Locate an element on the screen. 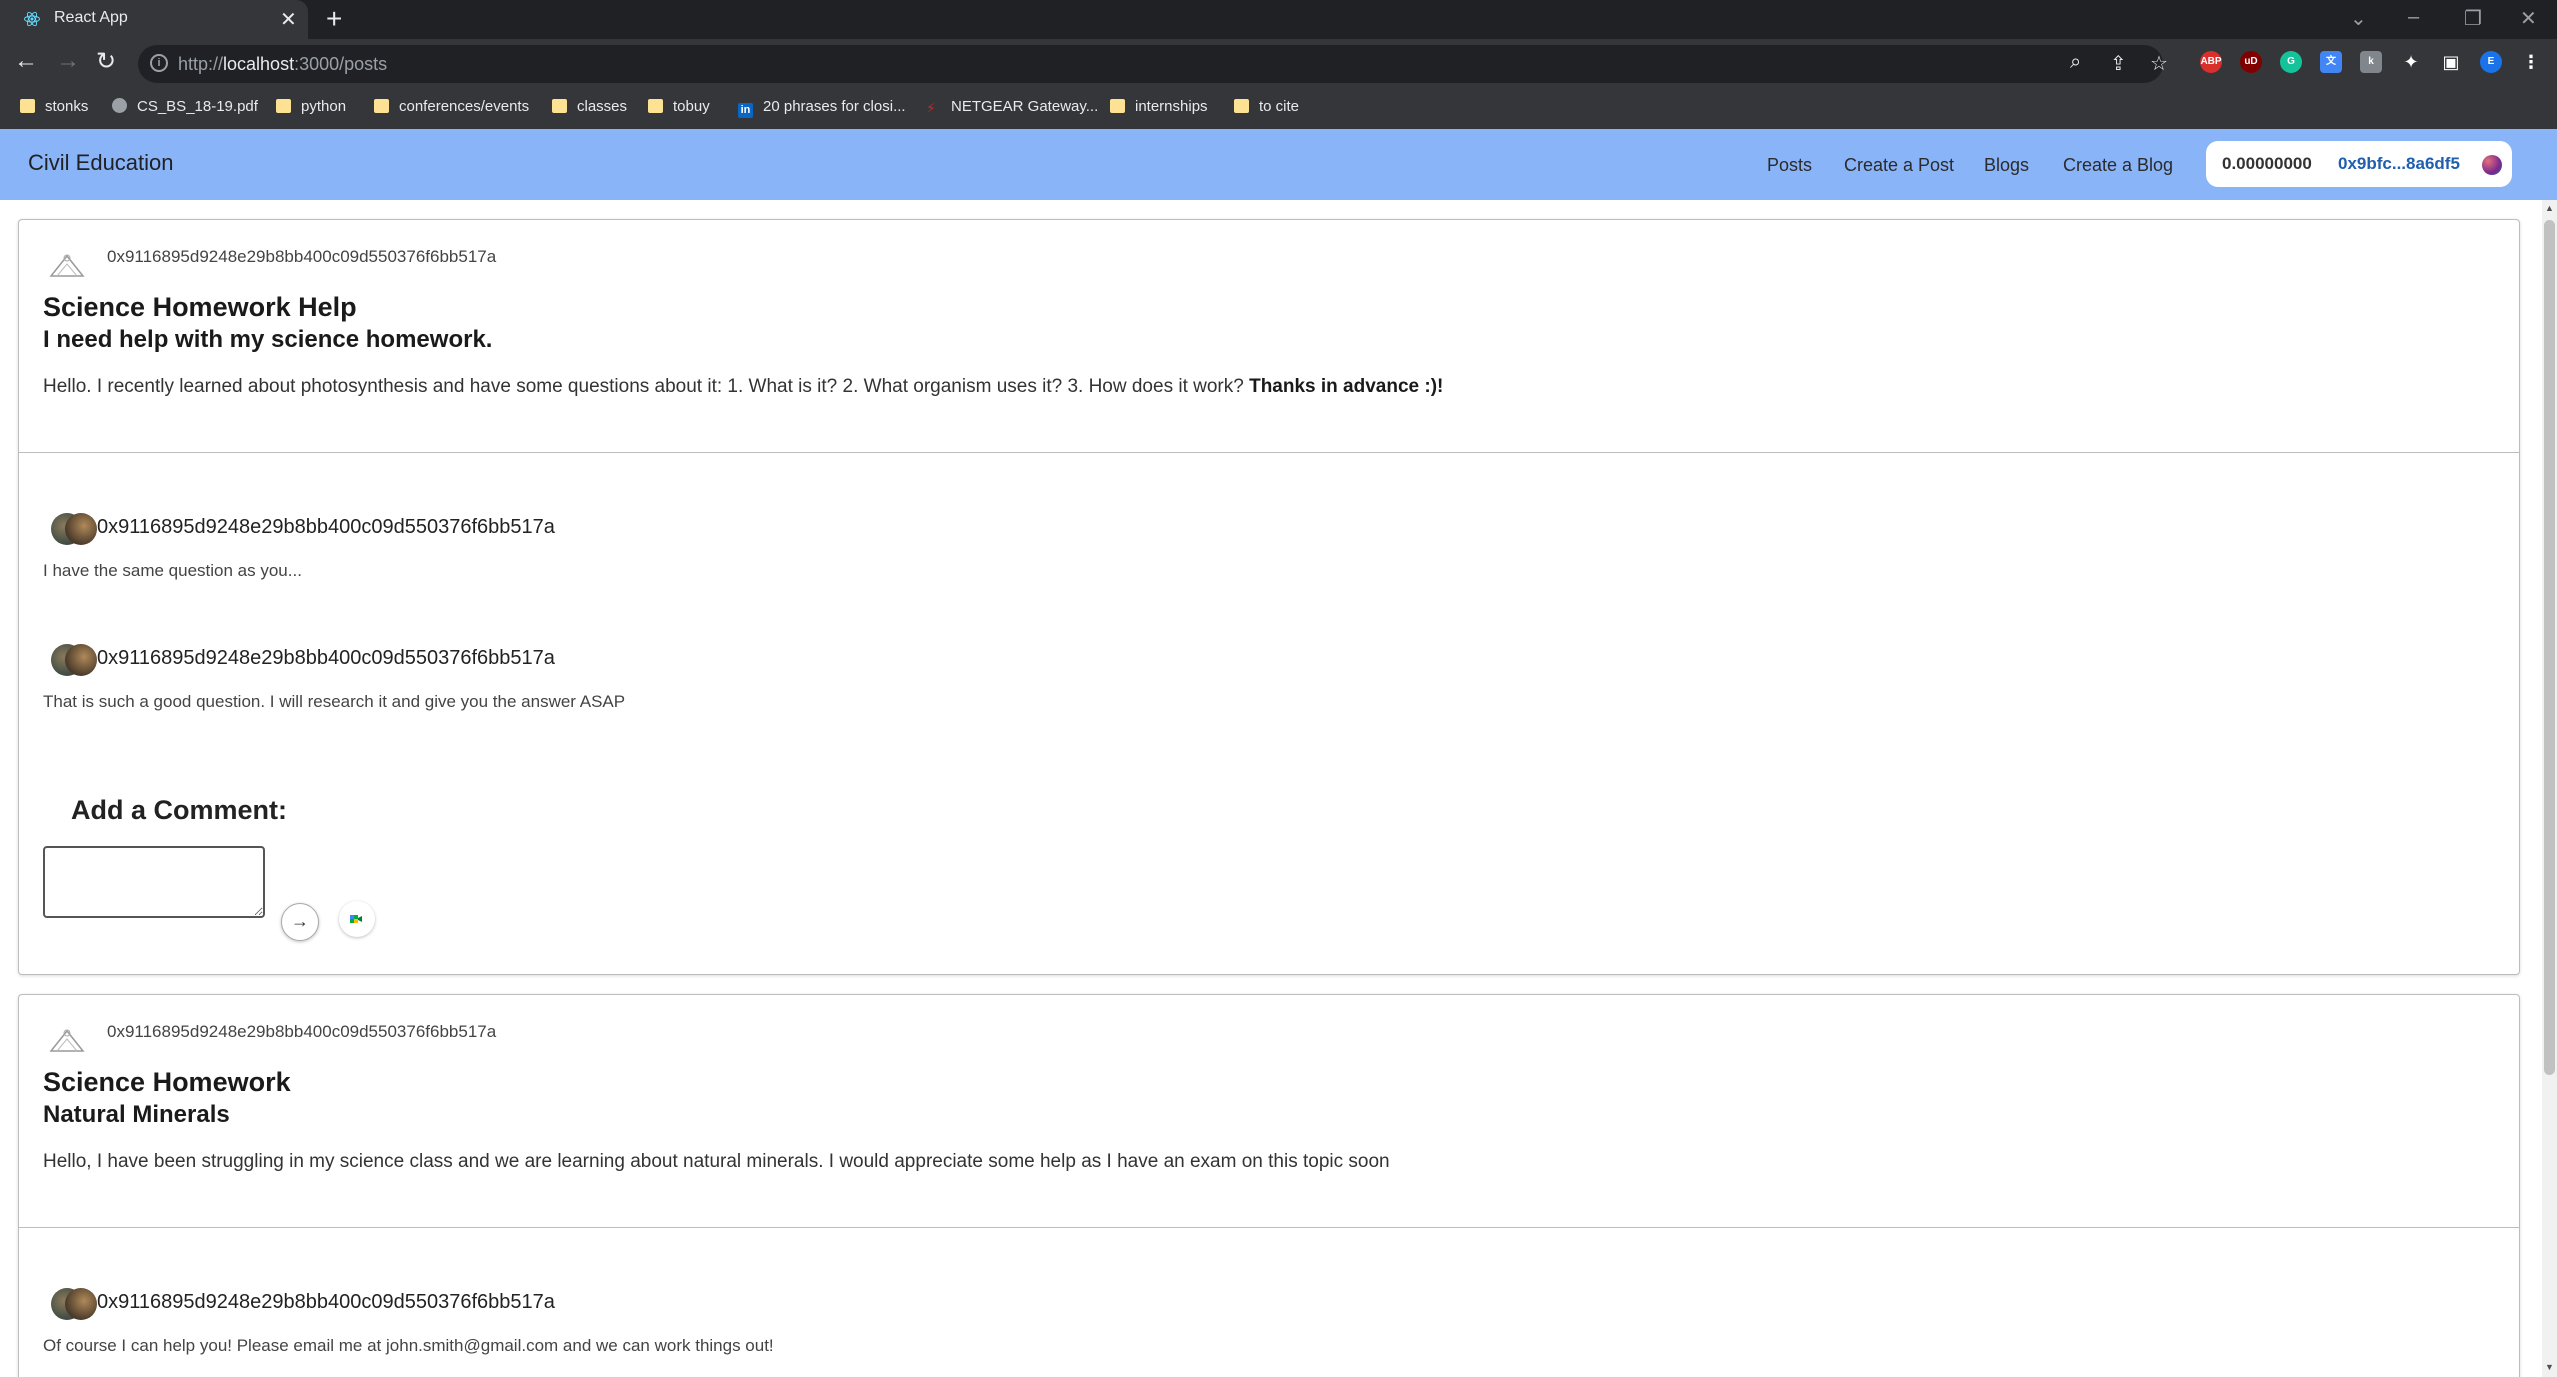 This screenshot has height=1377, width=2557. window-close-icon: ✕ is located at coordinates (2528, 18).